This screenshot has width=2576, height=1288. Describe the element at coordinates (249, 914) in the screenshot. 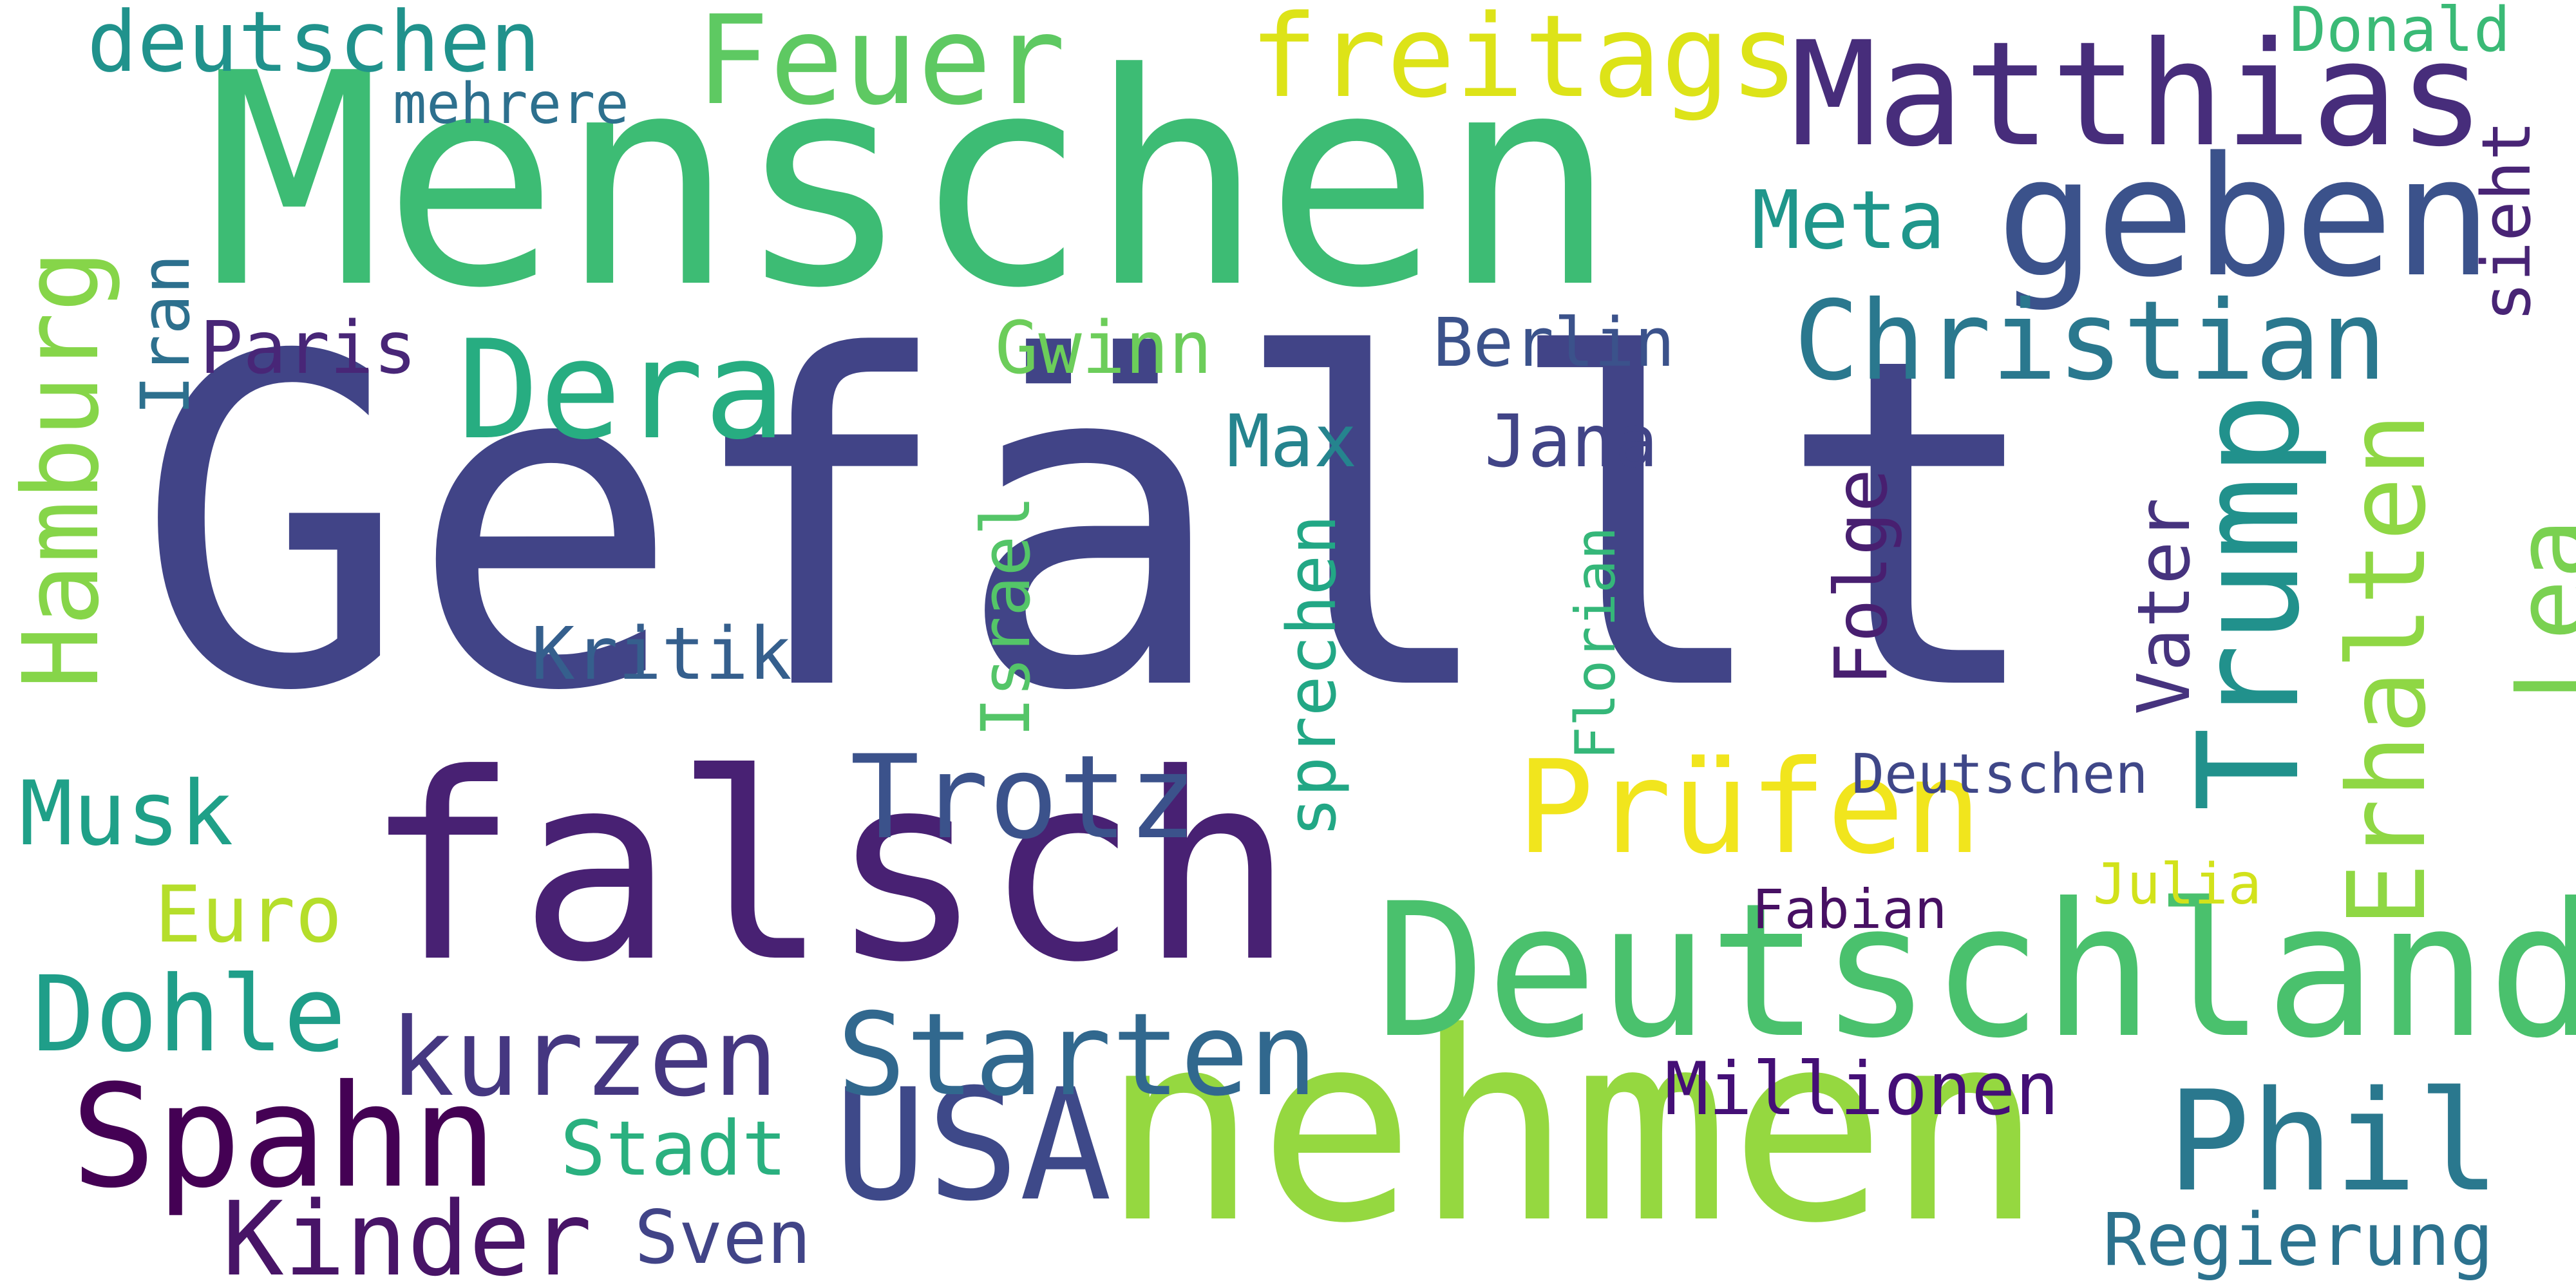

I see `word-euro: Euro` at that location.